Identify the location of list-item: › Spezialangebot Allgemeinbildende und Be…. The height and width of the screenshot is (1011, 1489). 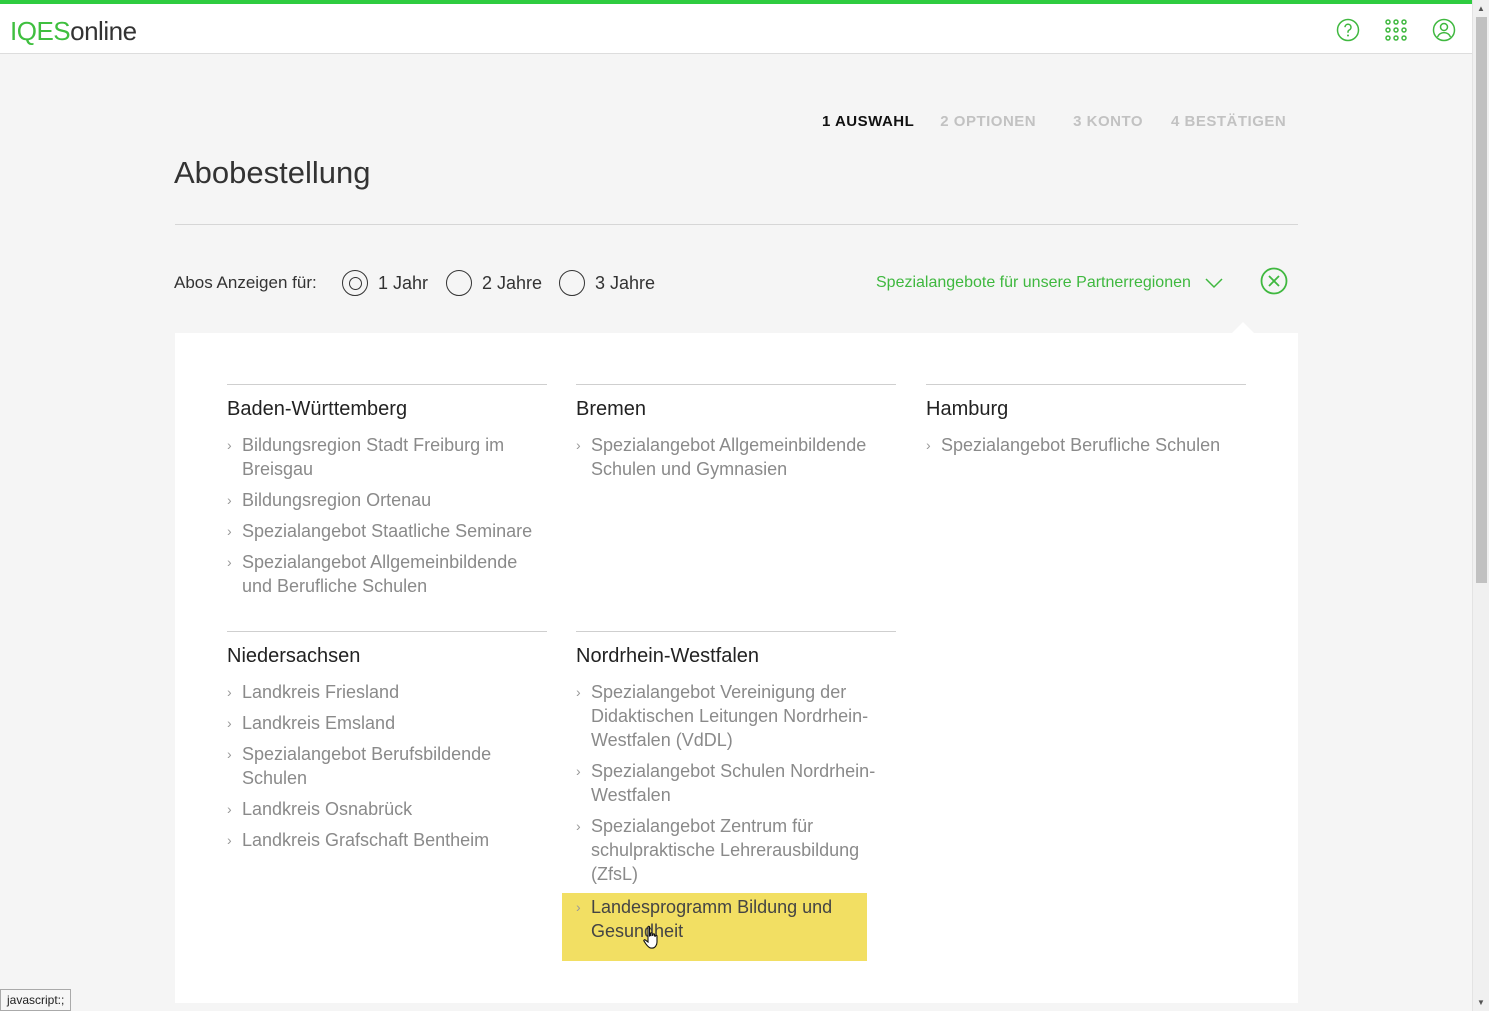
(387, 574).